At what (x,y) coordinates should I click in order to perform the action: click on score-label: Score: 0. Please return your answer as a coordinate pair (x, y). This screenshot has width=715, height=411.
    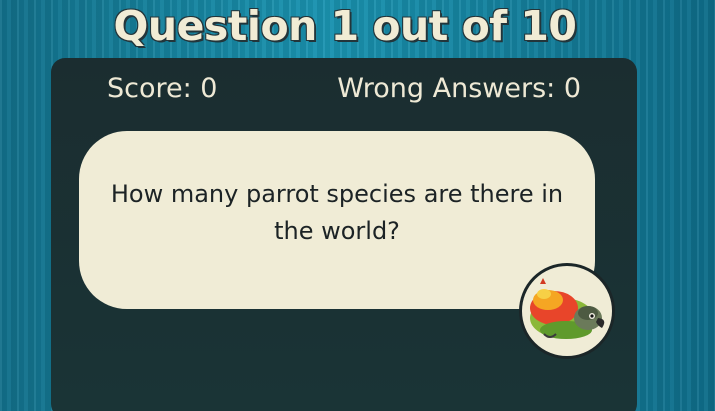
    Looking at the image, I should click on (162, 88).